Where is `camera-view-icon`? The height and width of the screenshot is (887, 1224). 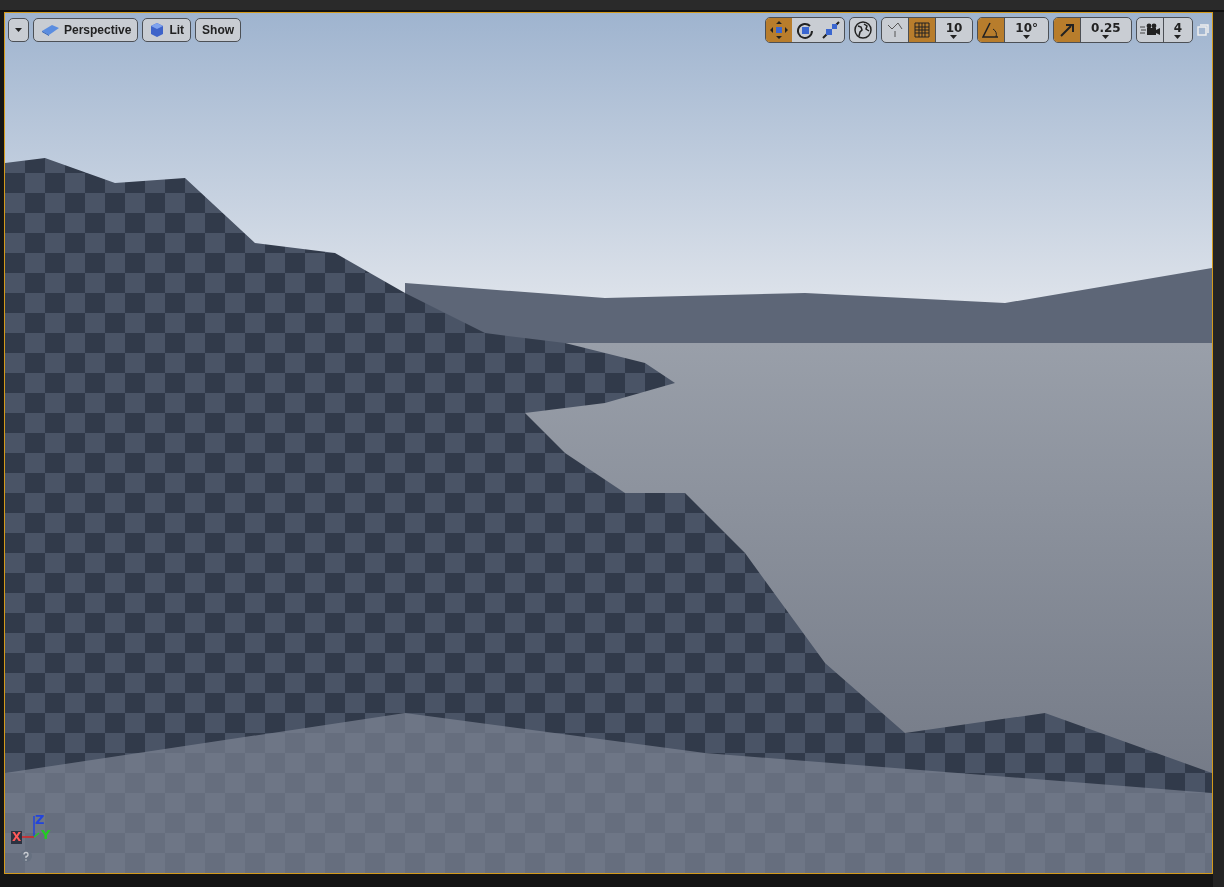
camera-view-icon is located at coordinates (50, 30).